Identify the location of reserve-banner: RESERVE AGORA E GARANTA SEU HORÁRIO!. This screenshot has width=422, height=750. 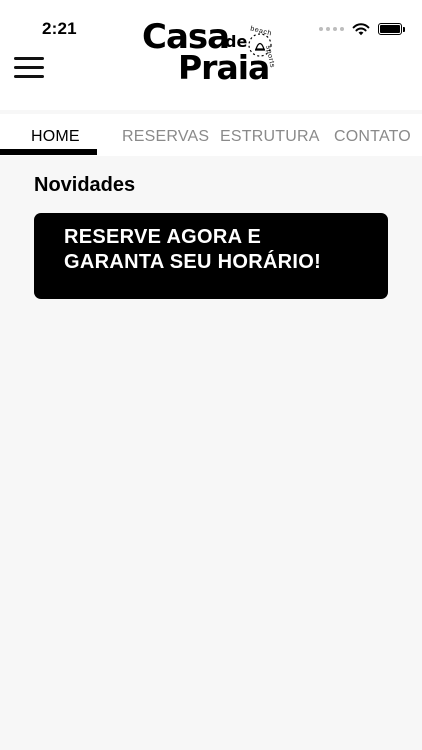
(211, 256).